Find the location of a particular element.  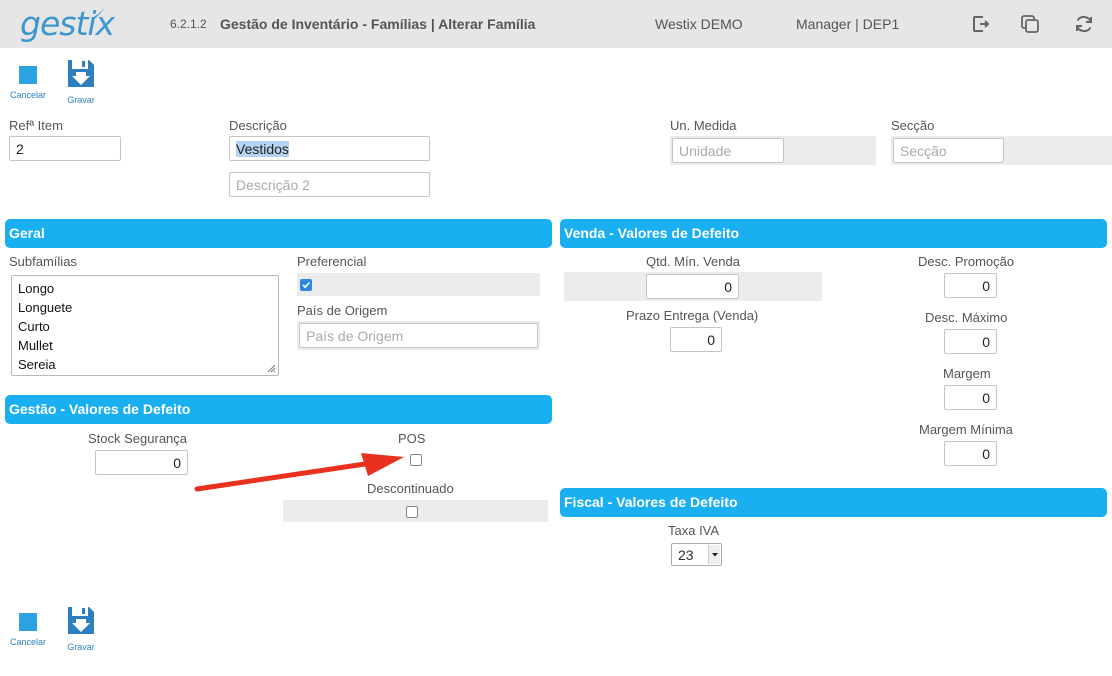

description-input: Vestidos is located at coordinates (329, 148).